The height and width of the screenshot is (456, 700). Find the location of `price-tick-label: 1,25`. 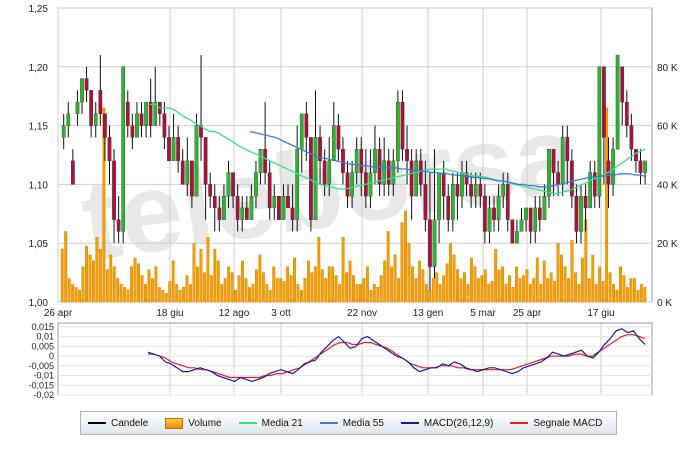

price-tick-label: 1,25 is located at coordinates (39, 9).